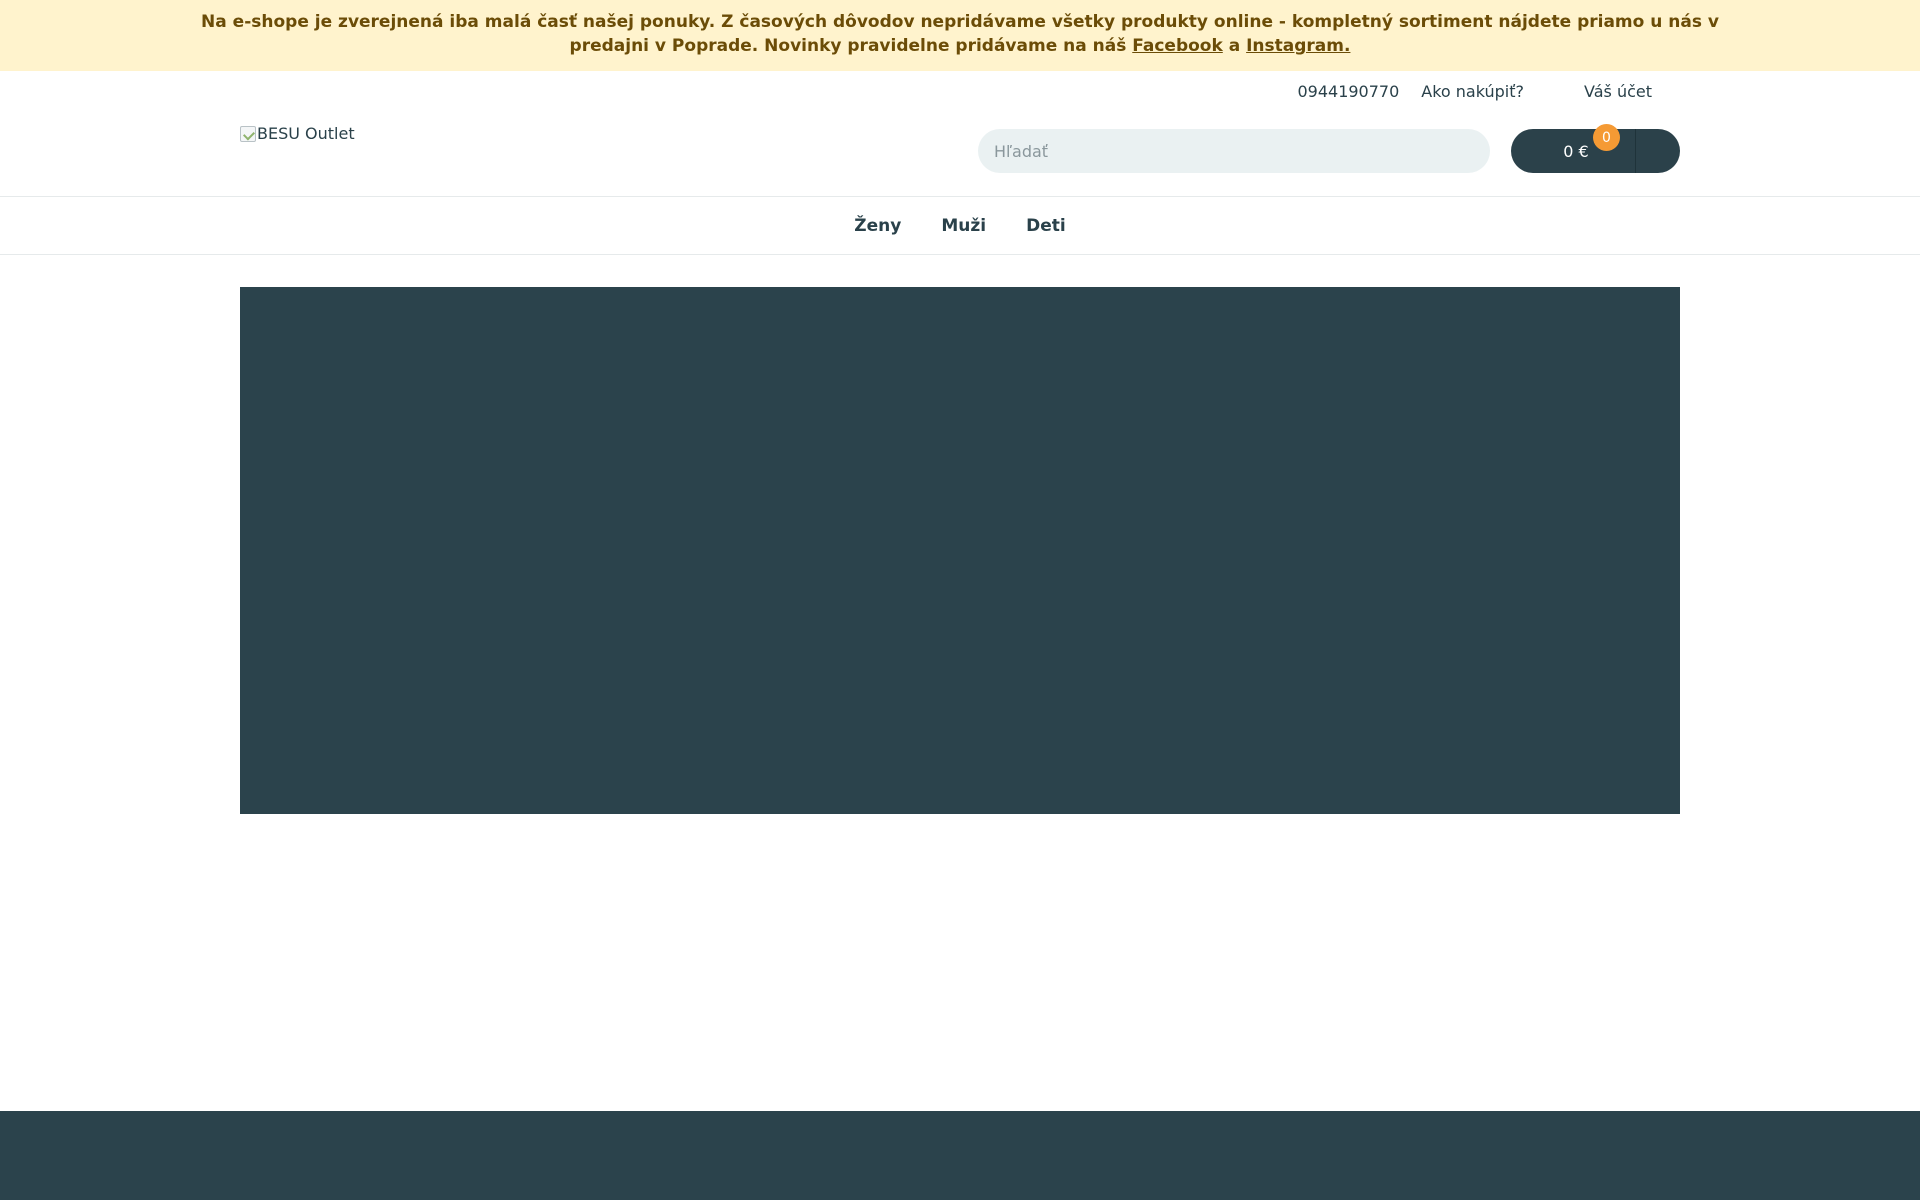  I want to click on how-to-buy-link: Ako nakúpiť?, so click(1472, 91).